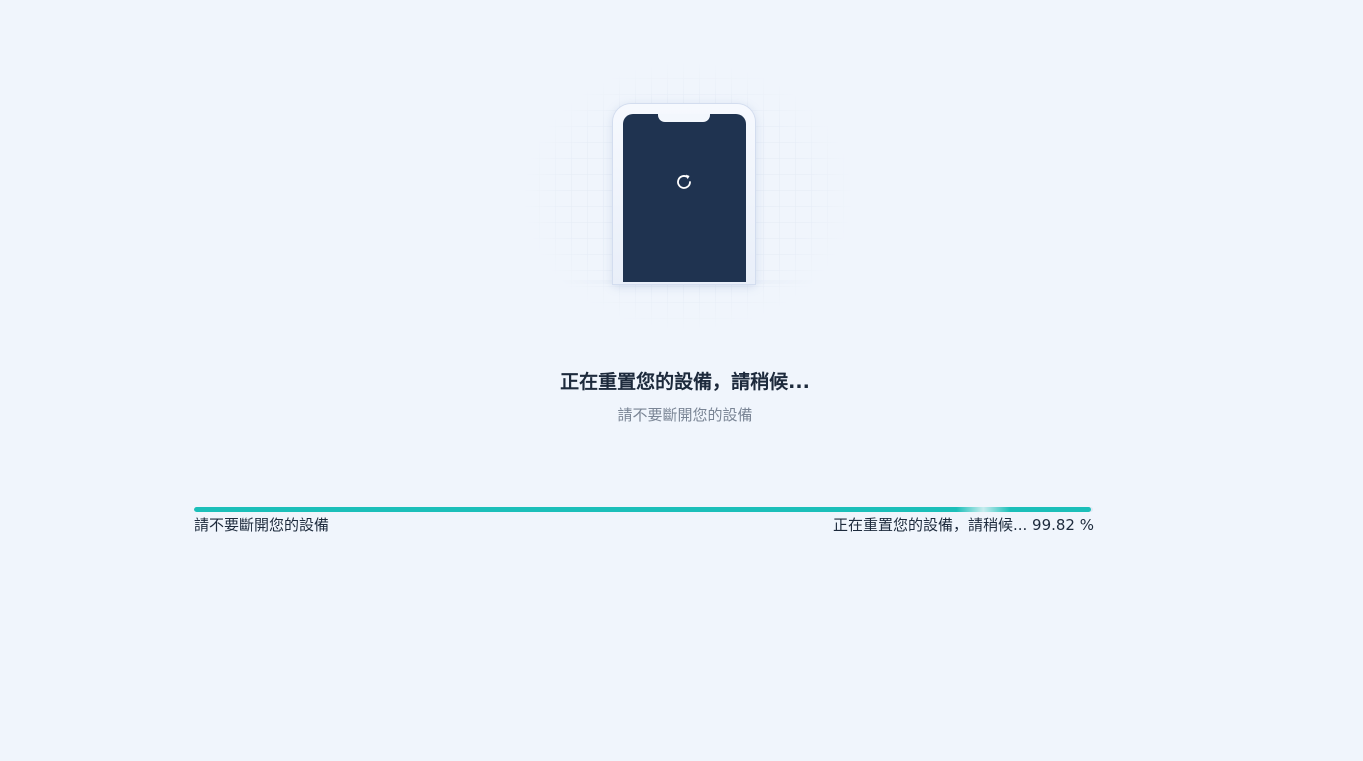 This screenshot has height=761, width=1363. I want to click on progress-bar, so click(643, 509).